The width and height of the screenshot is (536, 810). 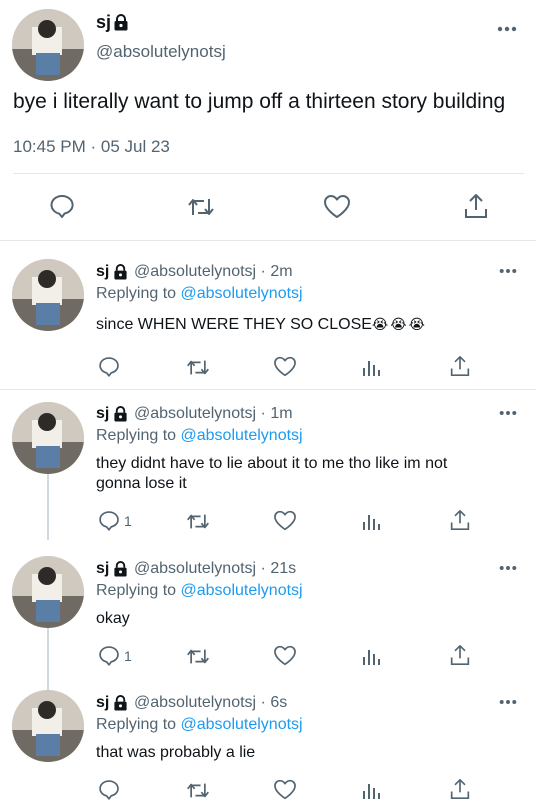 I want to click on time-ago: · 1m, so click(x=277, y=413).